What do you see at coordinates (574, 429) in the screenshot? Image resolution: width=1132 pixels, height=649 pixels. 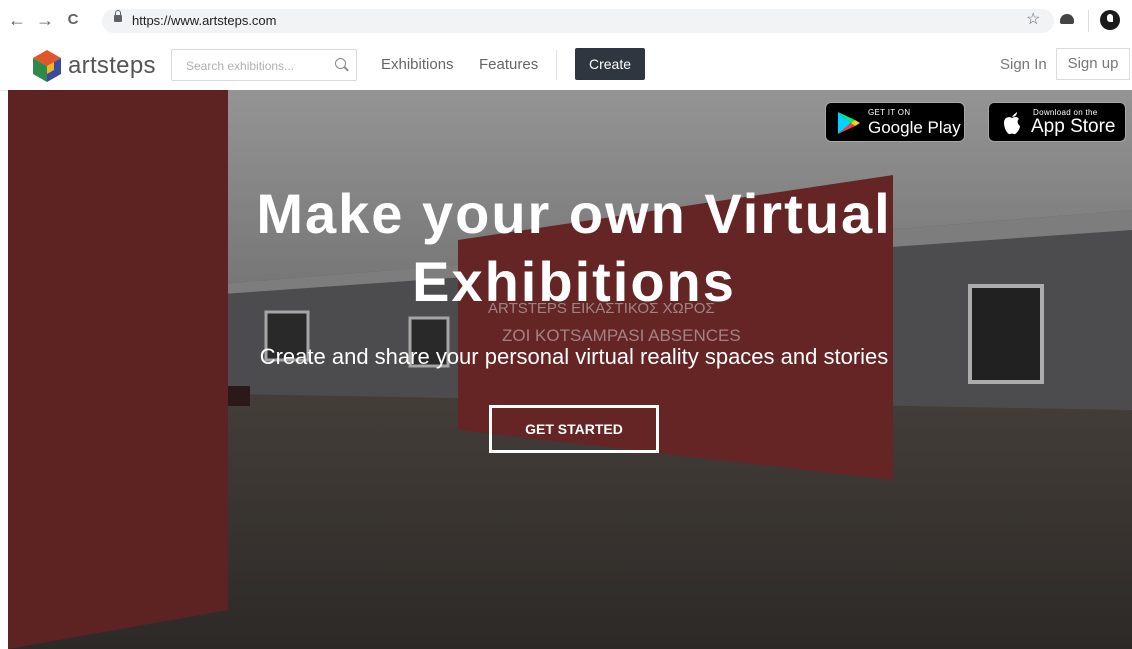 I see `get-started-button: GET STARTED` at bounding box center [574, 429].